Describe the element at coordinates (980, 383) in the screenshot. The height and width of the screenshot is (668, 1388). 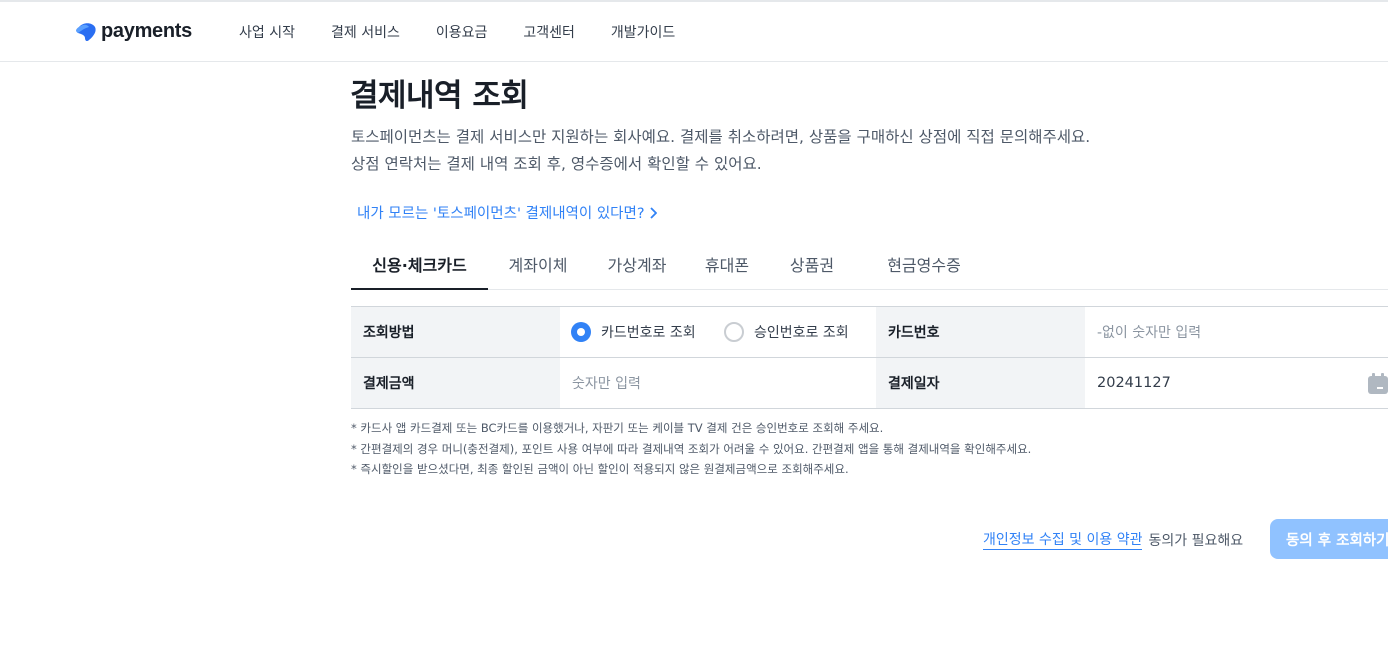
I see `date-label: 결제일자` at that location.